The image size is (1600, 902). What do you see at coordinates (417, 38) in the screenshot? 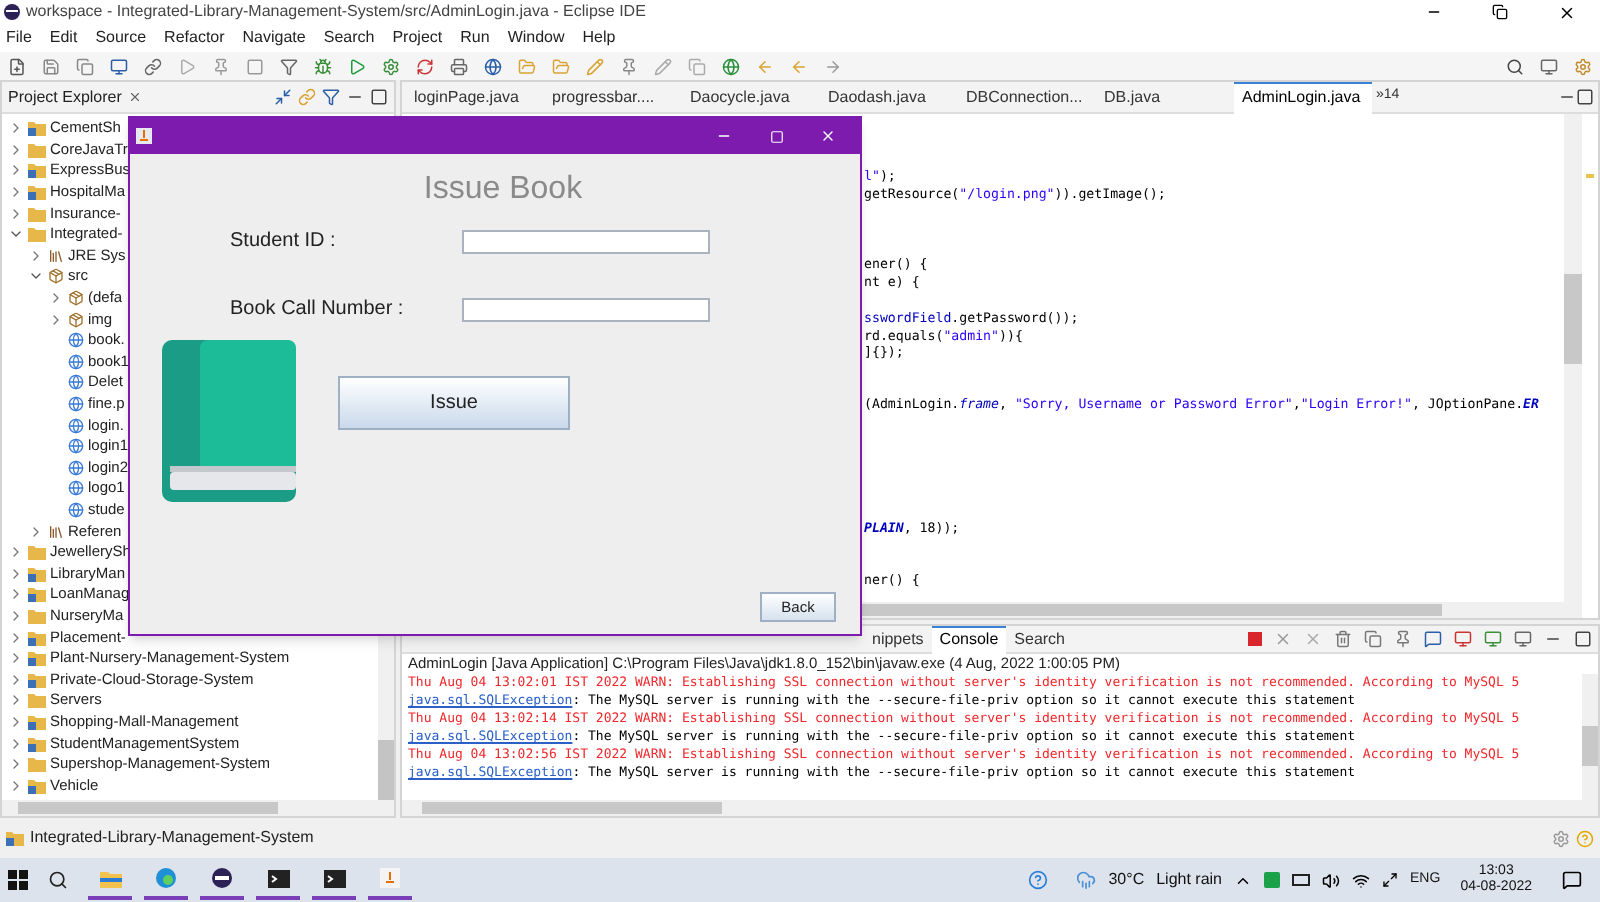
I see `menu-item: Project` at bounding box center [417, 38].